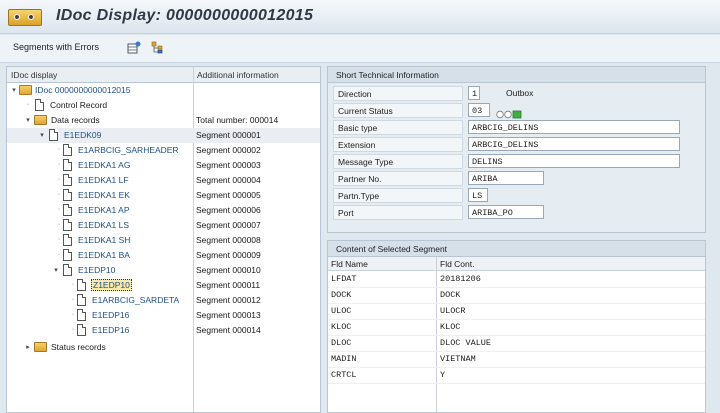 The height and width of the screenshot is (413, 720). I want to click on application-toolbar: Segments with Errors, so click(360, 49).